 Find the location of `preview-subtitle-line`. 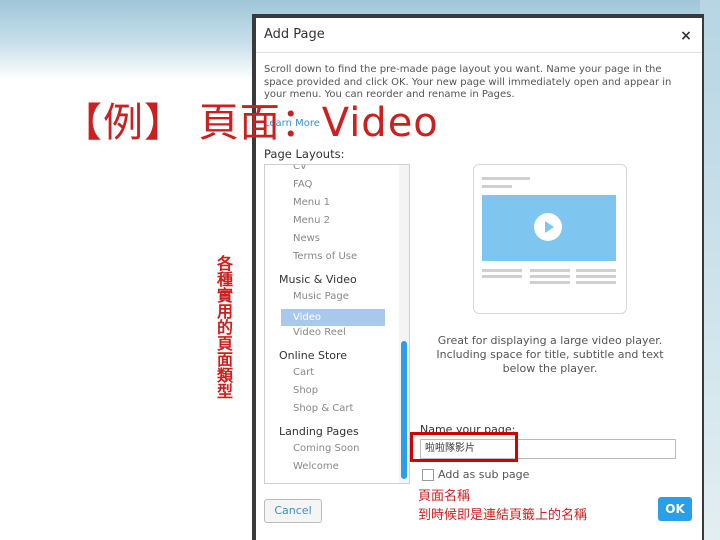

preview-subtitle-line is located at coordinates (497, 186).